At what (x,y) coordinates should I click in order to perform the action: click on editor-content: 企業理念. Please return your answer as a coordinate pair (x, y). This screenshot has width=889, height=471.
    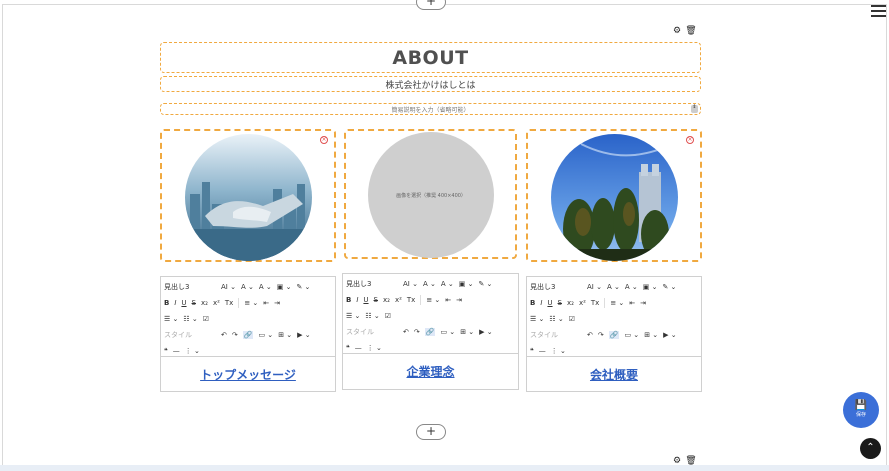
    Looking at the image, I should click on (430, 371).